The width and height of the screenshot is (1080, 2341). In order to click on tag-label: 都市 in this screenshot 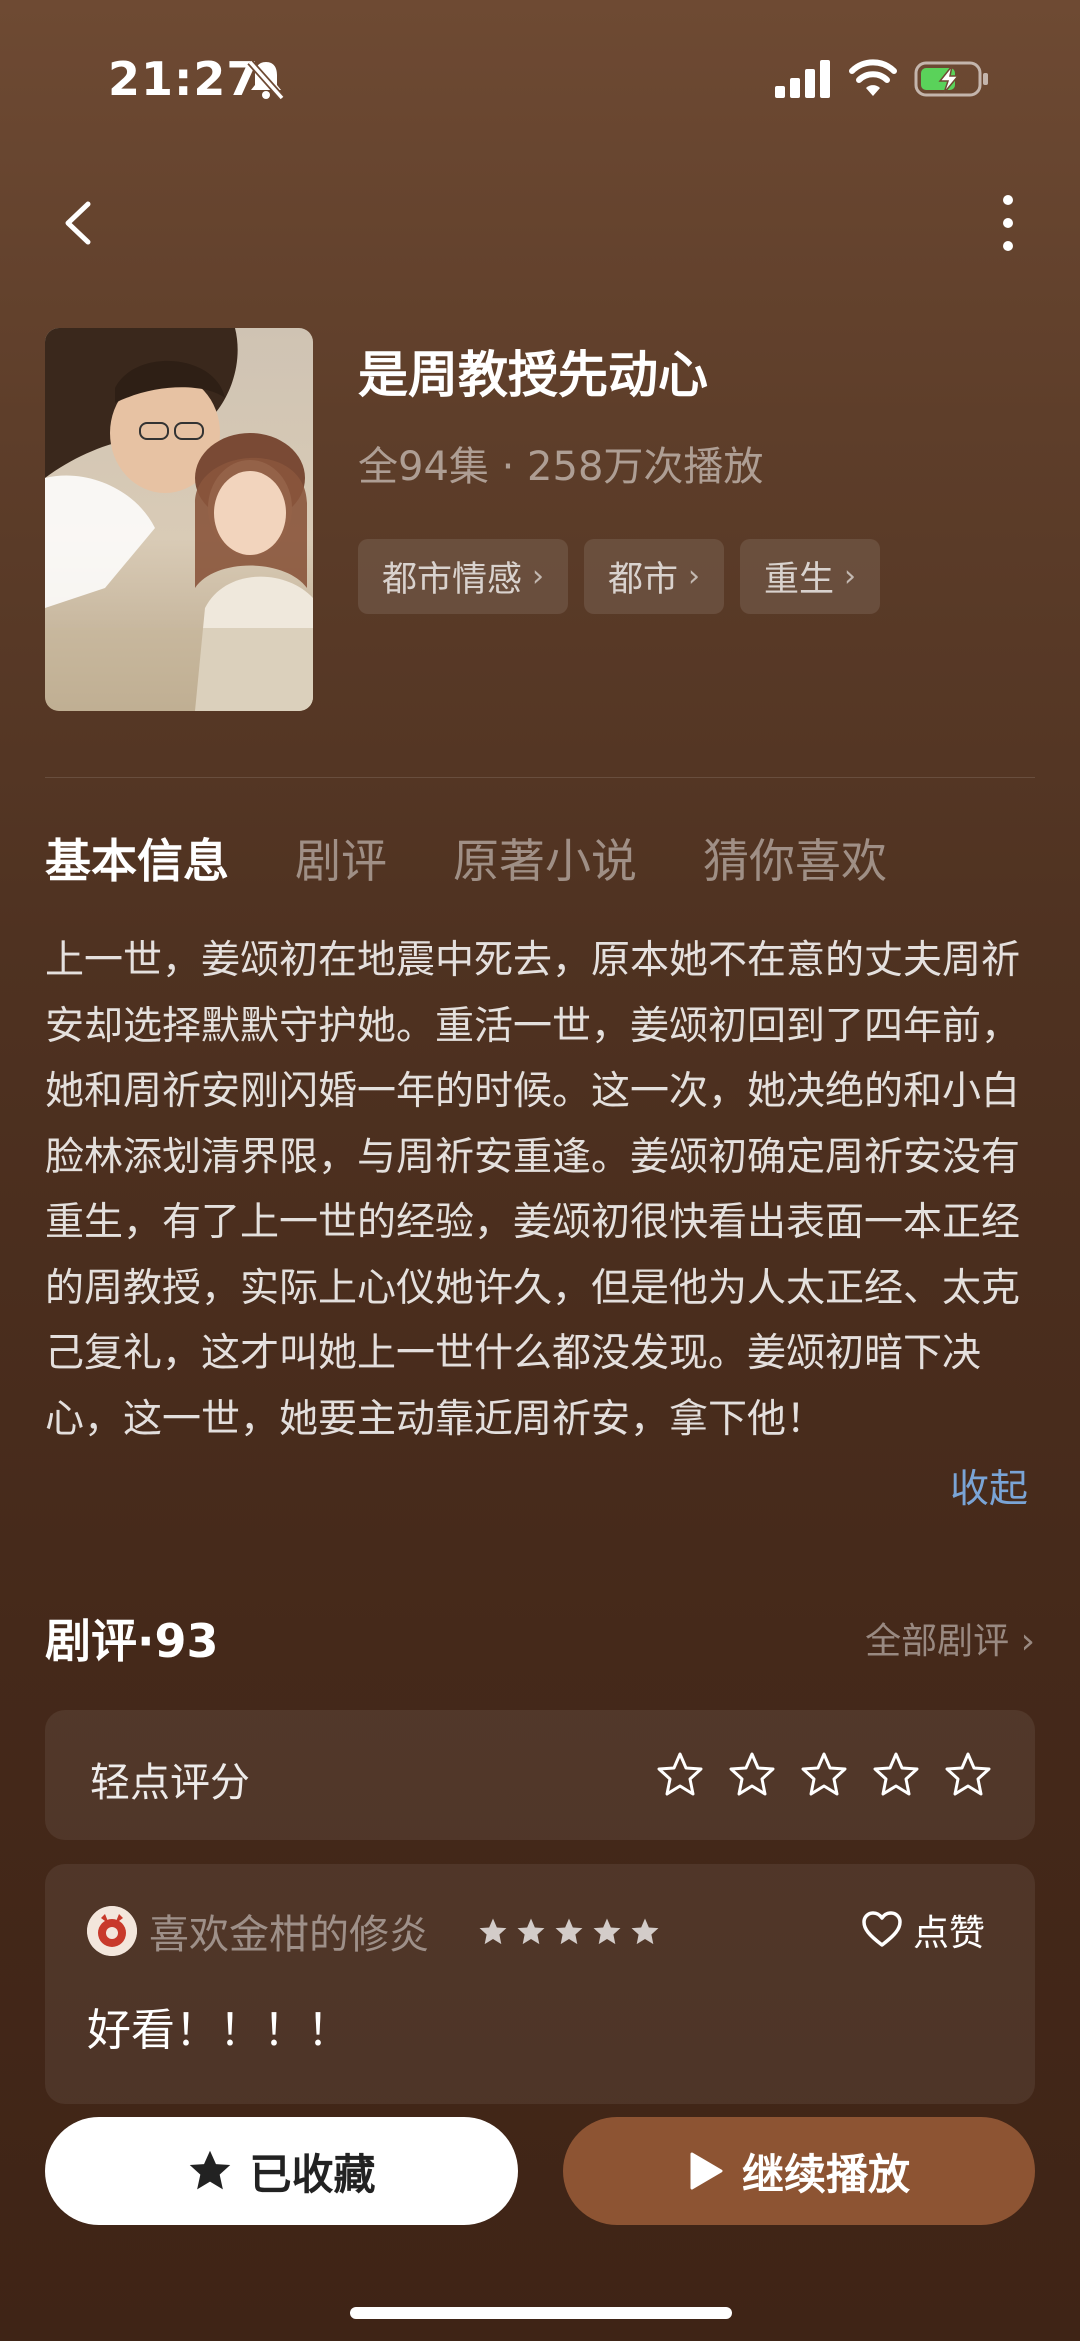, I will do `click(643, 580)`.